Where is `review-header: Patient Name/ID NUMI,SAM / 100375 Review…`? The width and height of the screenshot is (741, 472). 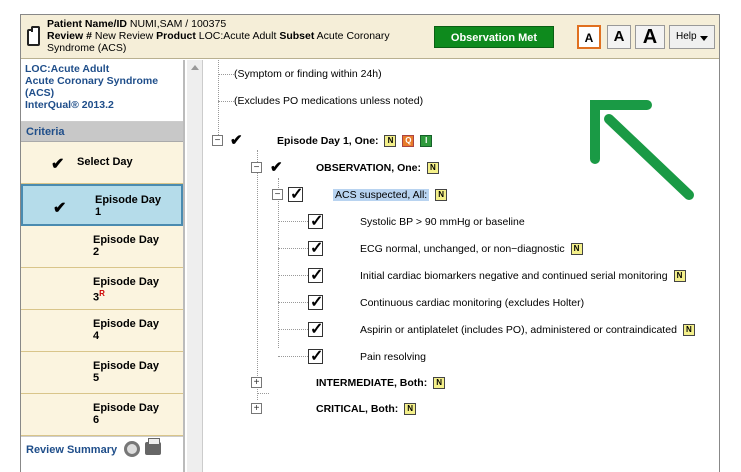 review-header: Patient Name/ID NUMI,SAM / 100375 Review… is located at coordinates (370, 37).